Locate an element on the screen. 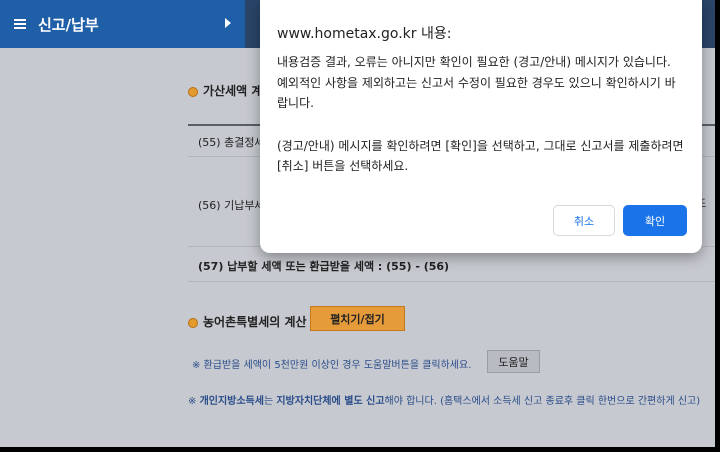  cancel-button: 취소 is located at coordinates (584, 220).